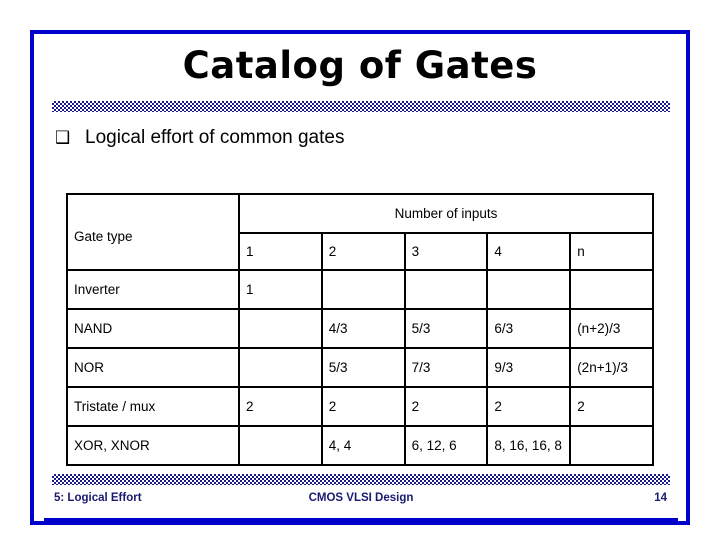  I want to click on table-row: NOR 5/3 7/3 9/3 (2n+1)/3, so click(360, 367).